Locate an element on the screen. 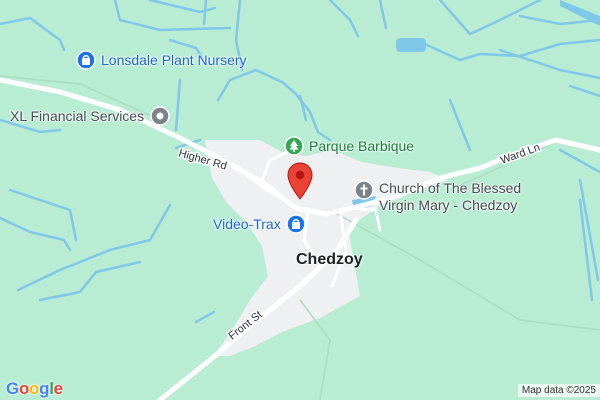 The image size is (600, 400). location-pin-icon is located at coordinates (300, 181).